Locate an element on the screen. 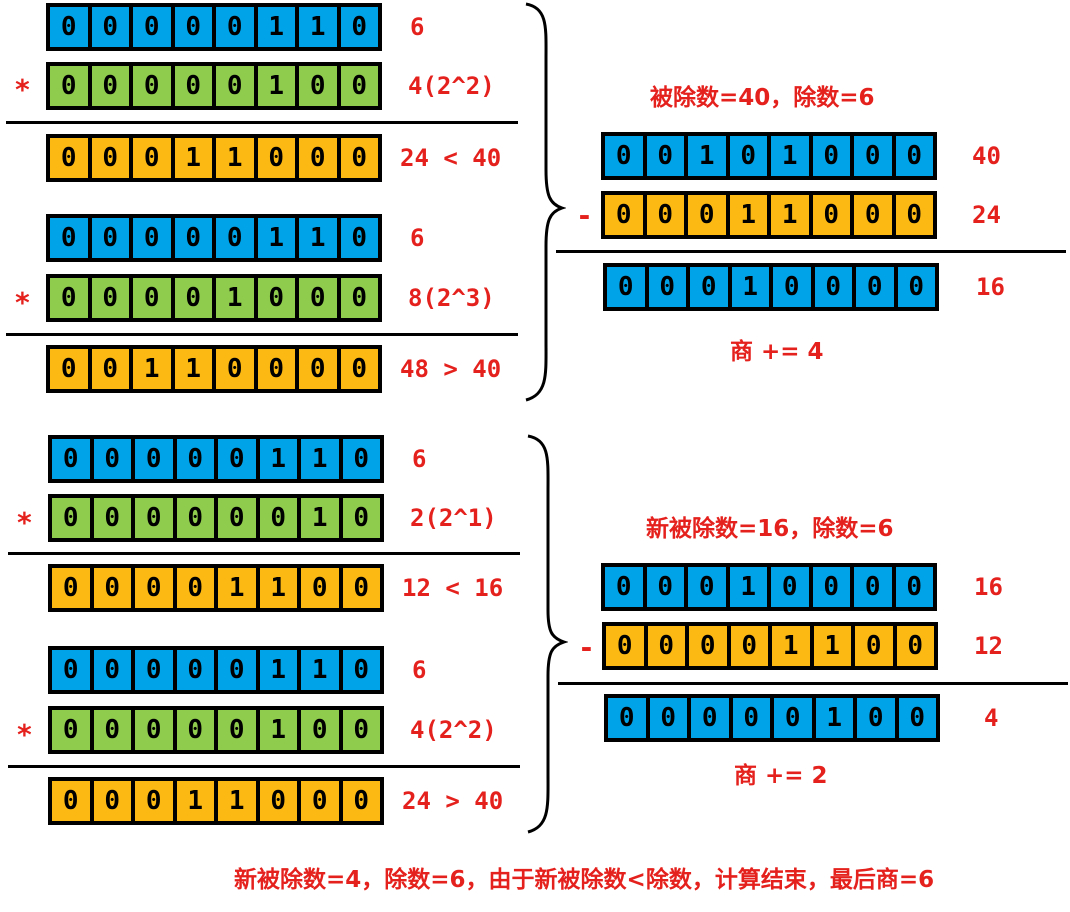 The image size is (1070, 912). subtrahend-label: 24 is located at coordinates (986, 215).